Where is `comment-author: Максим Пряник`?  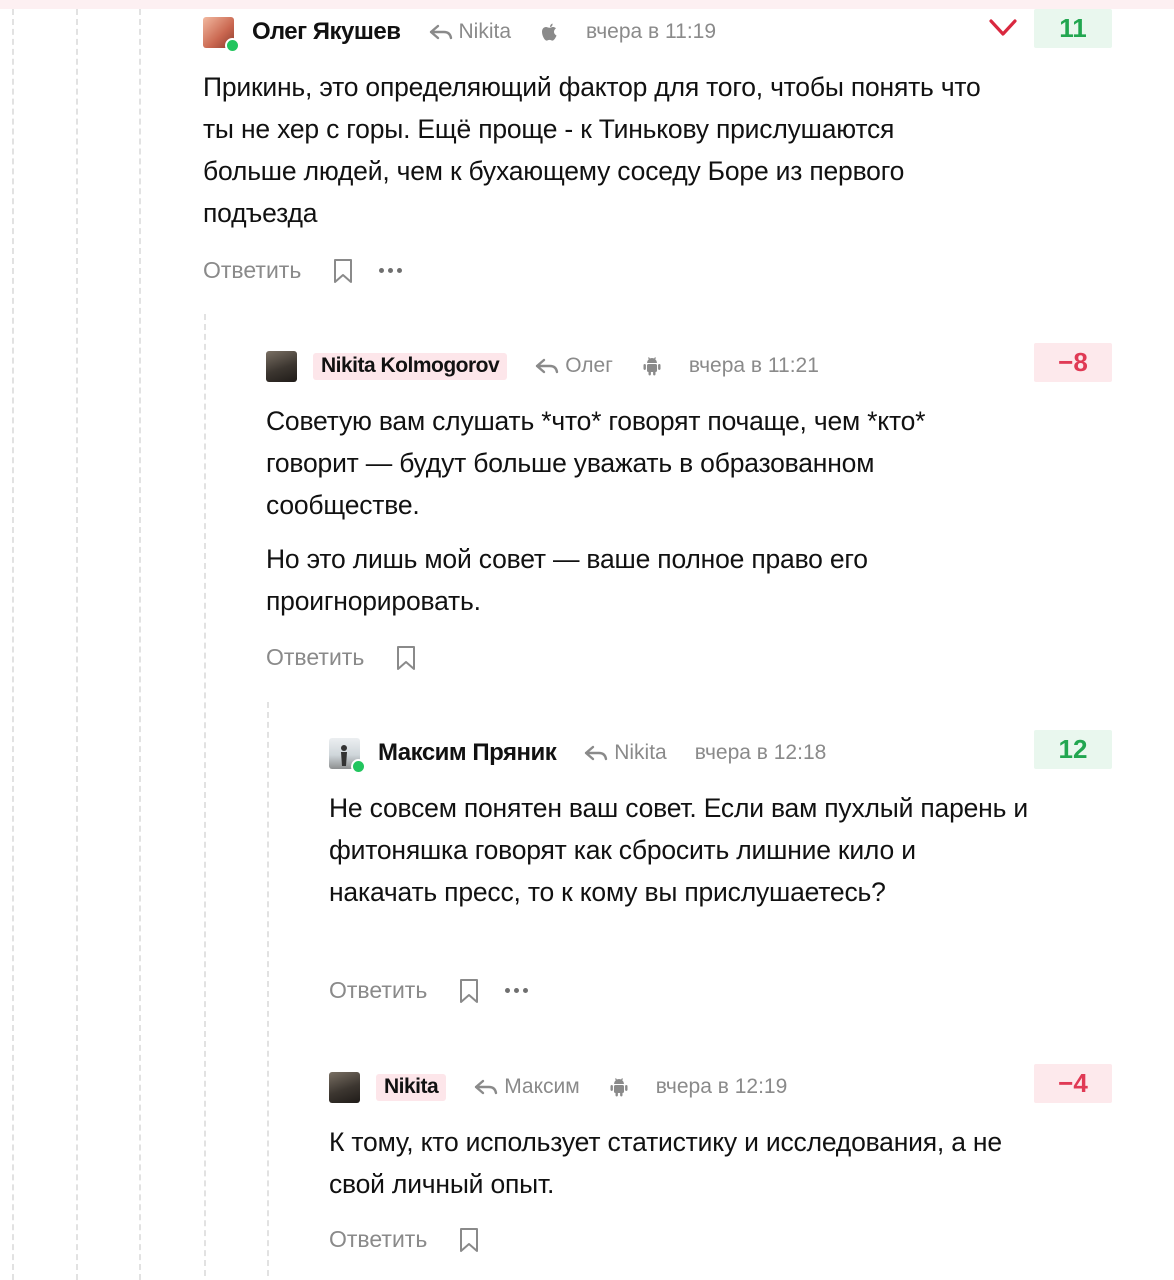 comment-author: Максим Пряник is located at coordinates (467, 753).